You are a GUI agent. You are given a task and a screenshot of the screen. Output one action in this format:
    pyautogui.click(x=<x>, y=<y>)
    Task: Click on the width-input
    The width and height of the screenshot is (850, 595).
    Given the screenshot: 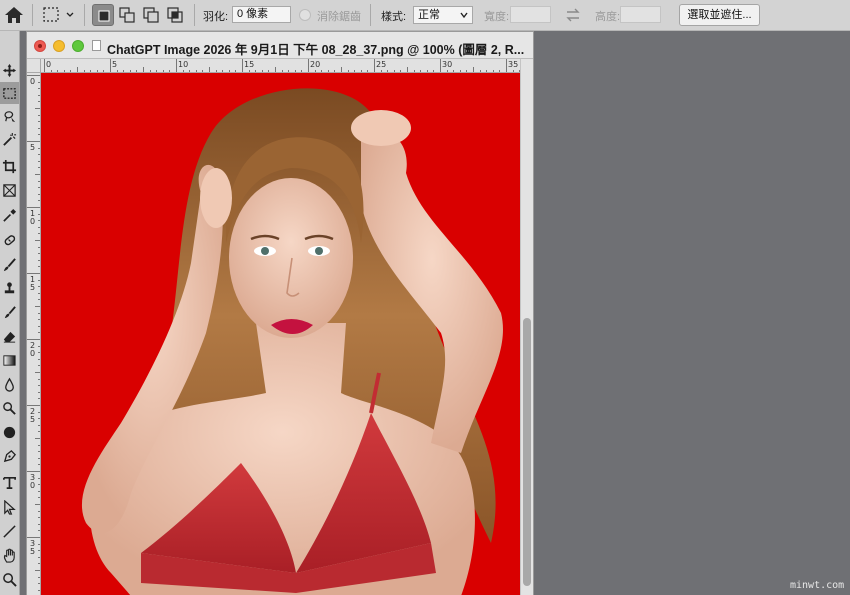 What is the action you would take?
    pyautogui.click(x=530, y=14)
    